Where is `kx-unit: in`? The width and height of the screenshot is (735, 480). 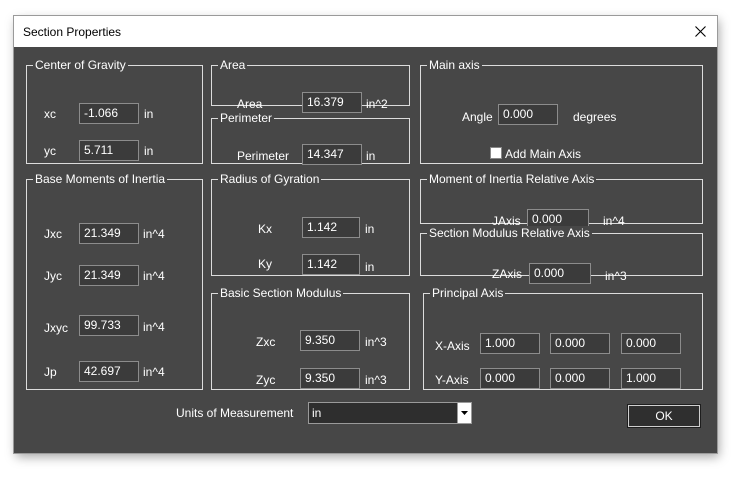 kx-unit: in is located at coordinates (370, 229).